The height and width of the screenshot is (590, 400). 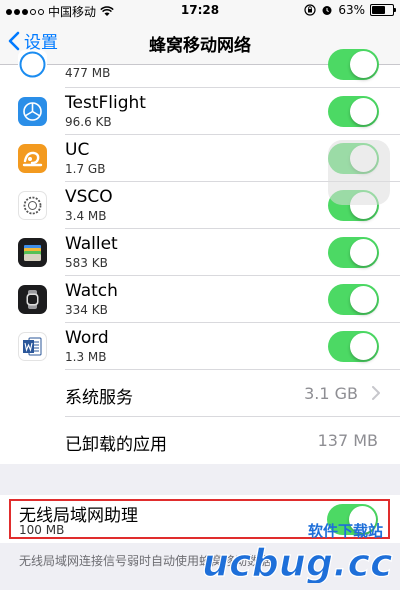 What do you see at coordinates (32, 111) in the screenshot?
I see `testflight-icon` at bounding box center [32, 111].